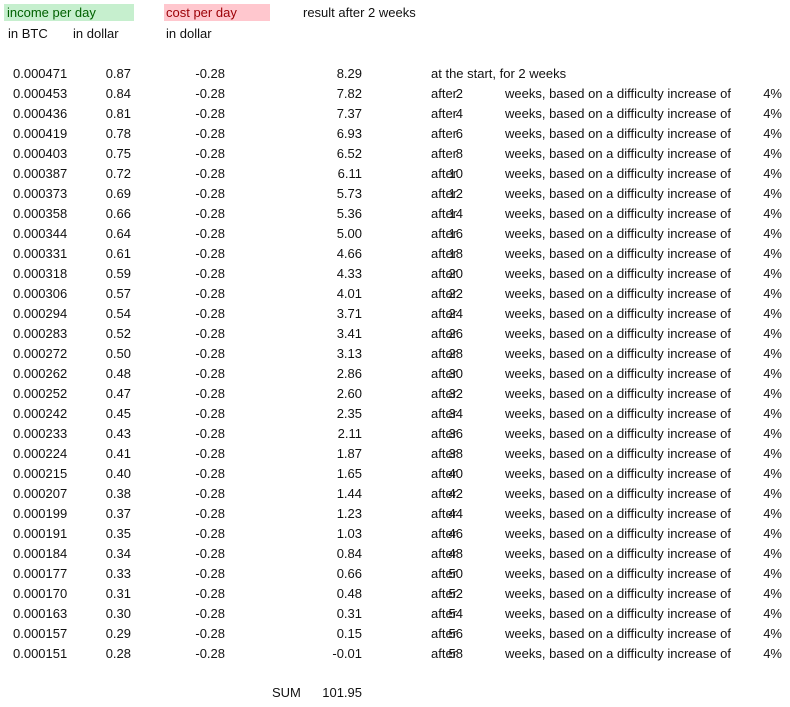 The height and width of the screenshot is (707, 790). I want to click on income-dollar-unit-label: in dollar, so click(96, 33).